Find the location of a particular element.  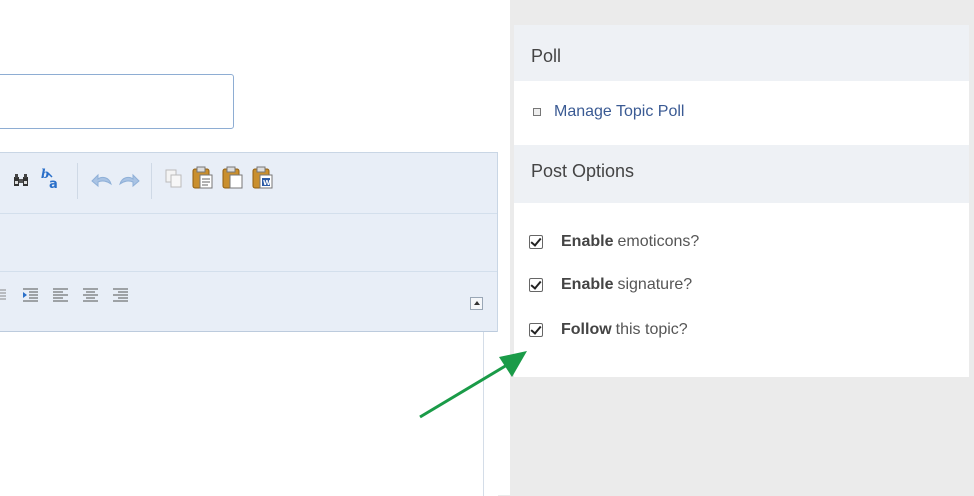

bullet-icon is located at coordinates (537, 112).